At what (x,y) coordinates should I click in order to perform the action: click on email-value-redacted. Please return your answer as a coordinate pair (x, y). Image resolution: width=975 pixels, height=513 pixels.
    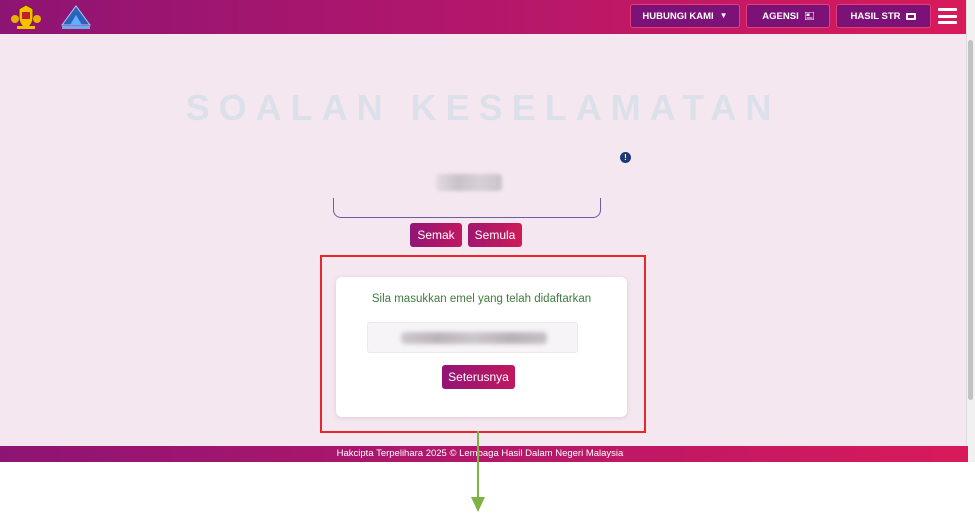
    Looking at the image, I should click on (474, 338).